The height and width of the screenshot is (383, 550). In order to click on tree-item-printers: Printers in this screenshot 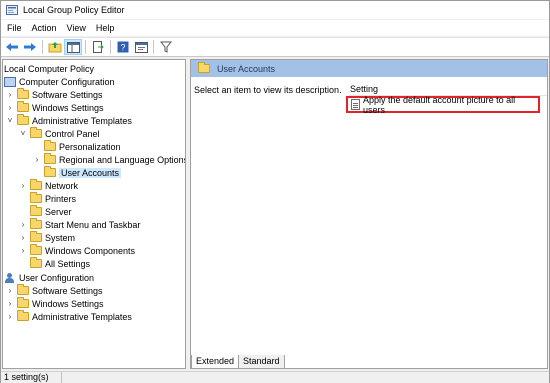, I will do `click(53, 198)`.